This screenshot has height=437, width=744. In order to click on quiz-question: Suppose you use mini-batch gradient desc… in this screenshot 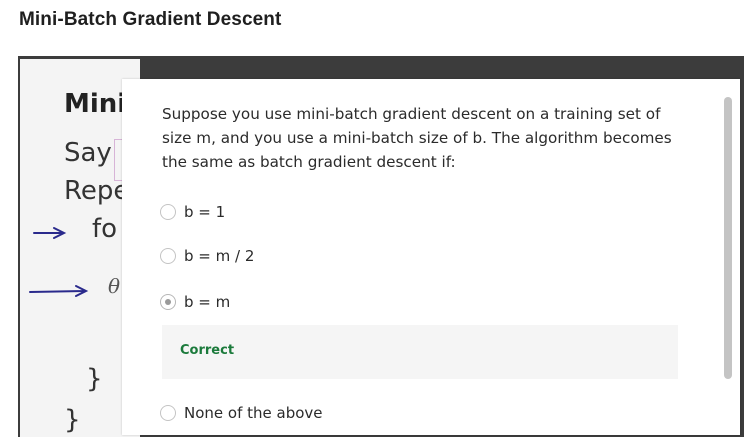, I will do `click(417, 138)`.